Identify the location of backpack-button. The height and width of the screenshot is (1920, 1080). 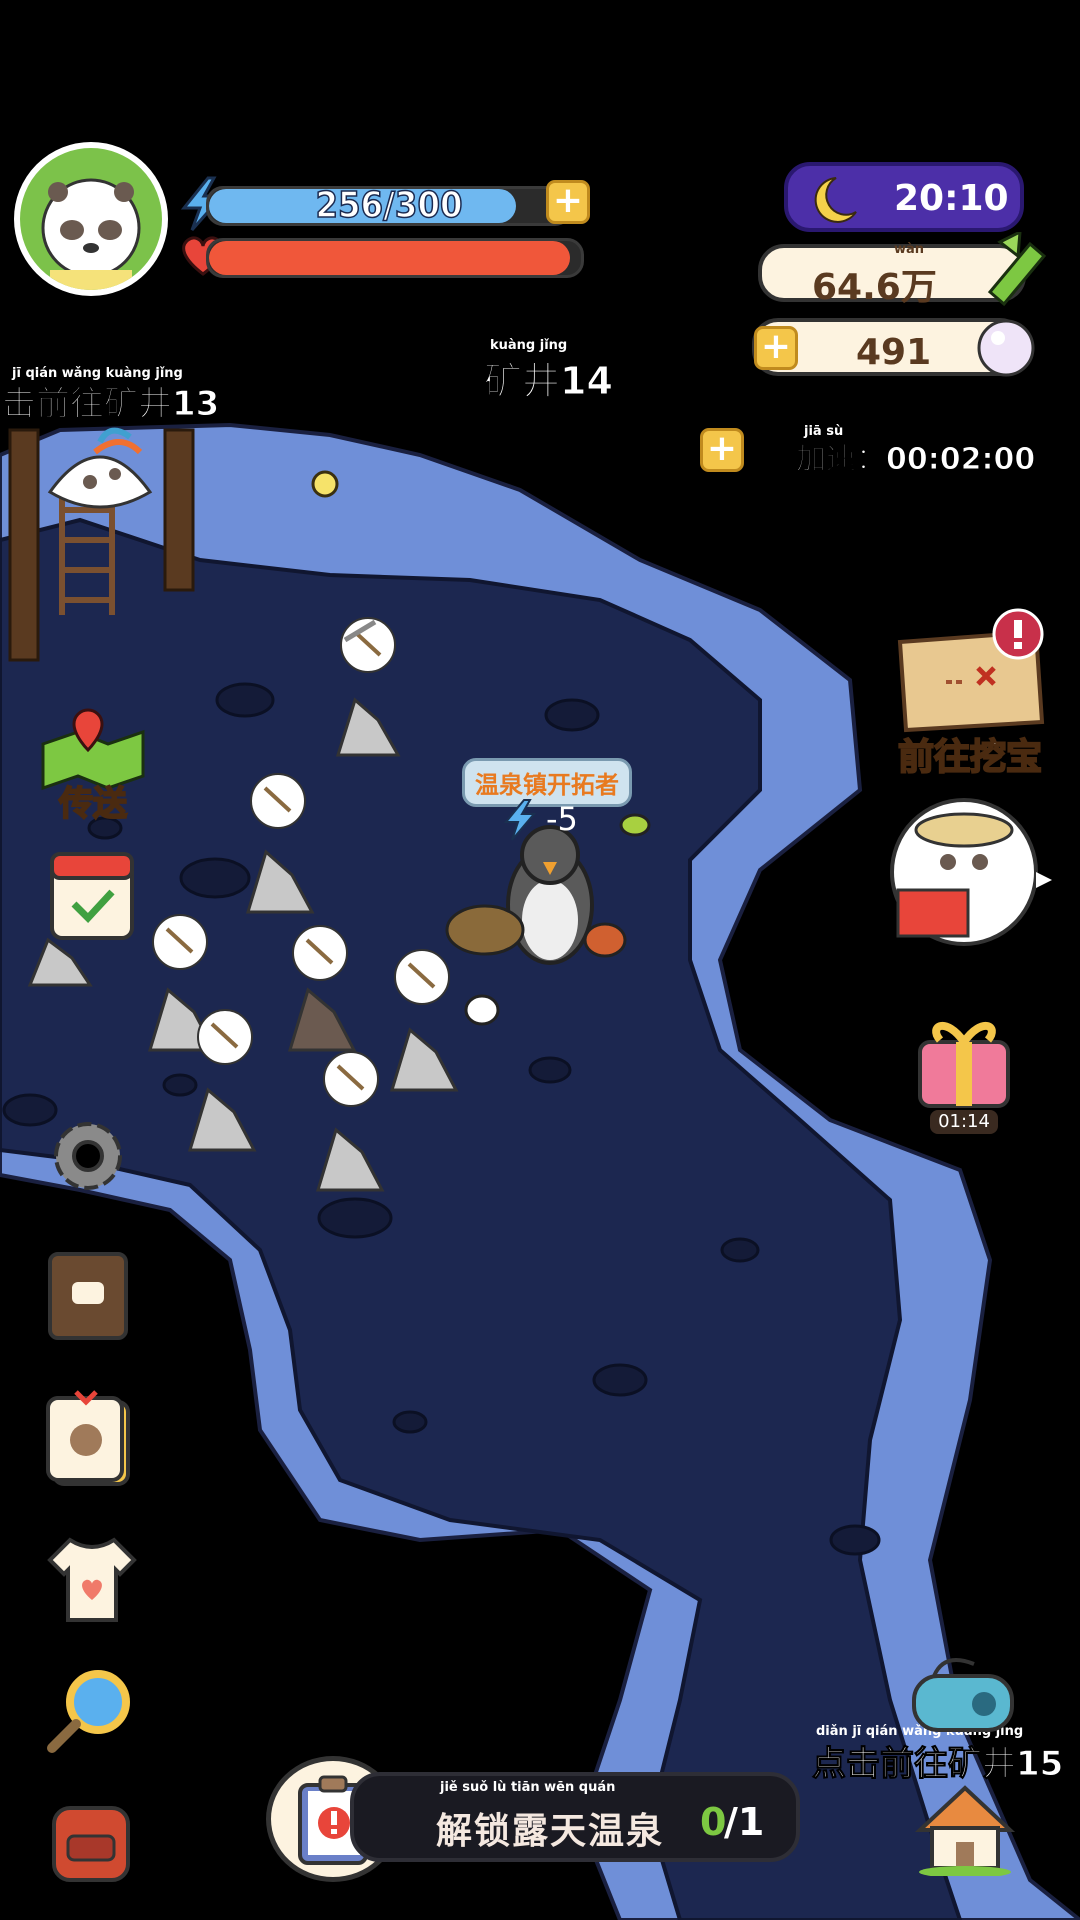
(91, 1840).